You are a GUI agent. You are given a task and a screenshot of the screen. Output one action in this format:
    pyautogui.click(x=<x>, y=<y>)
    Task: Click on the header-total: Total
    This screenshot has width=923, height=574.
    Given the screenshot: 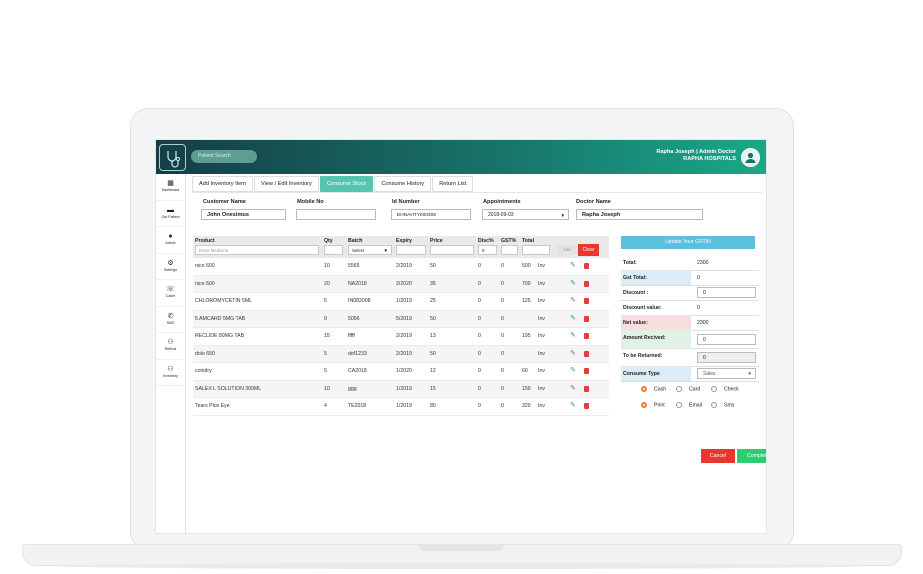 What is the action you would take?
    pyautogui.click(x=528, y=241)
    